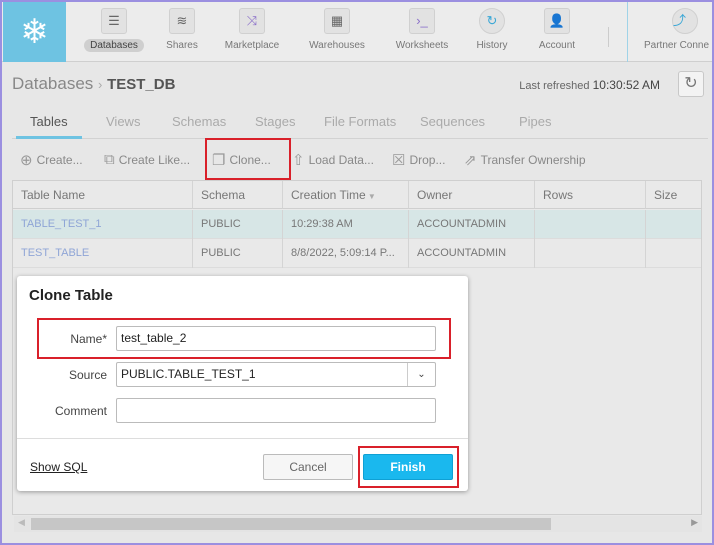 The width and height of the screenshot is (714, 545). I want to click on snowflake-logo-icon: ❄, so click(34, 32).